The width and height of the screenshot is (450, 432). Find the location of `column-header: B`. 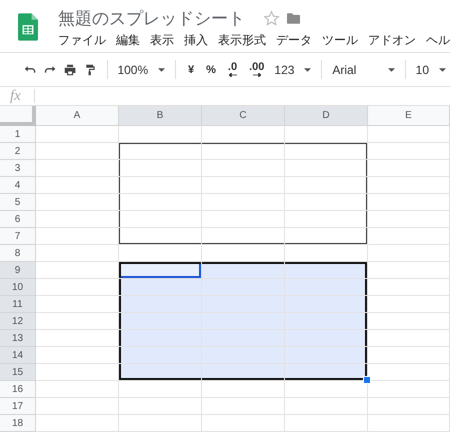

column-header: B is located at coordinates (160, 116).